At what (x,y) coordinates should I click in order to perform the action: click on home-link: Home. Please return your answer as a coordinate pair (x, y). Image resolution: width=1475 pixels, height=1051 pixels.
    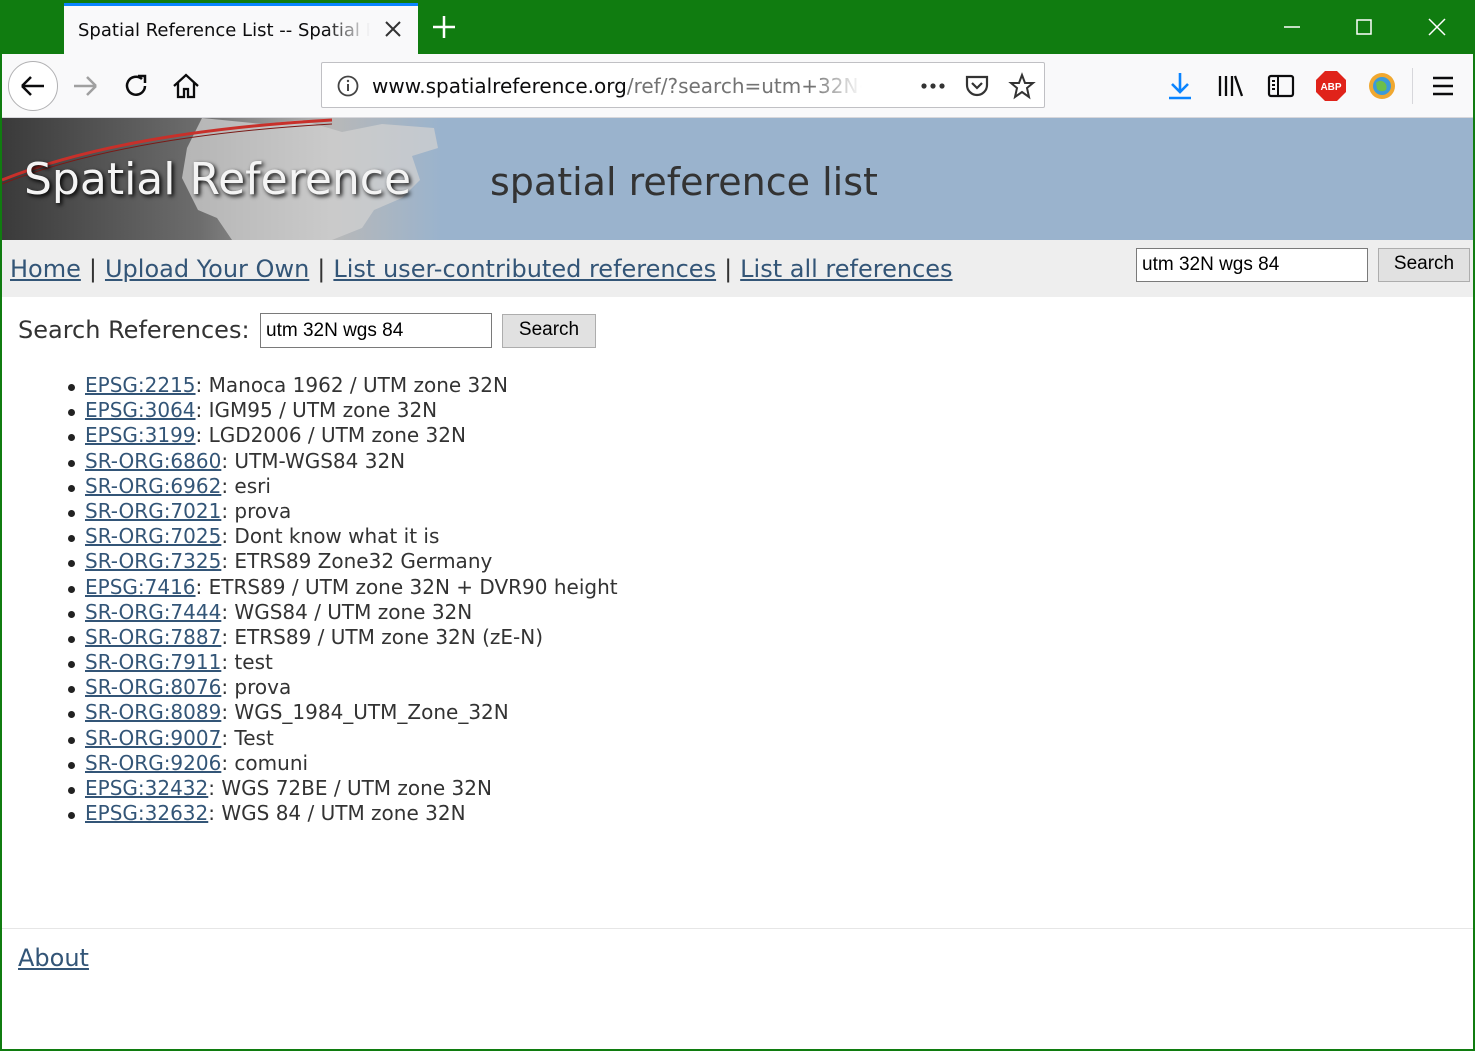
    Looking at the image, I should click on (45, 269).